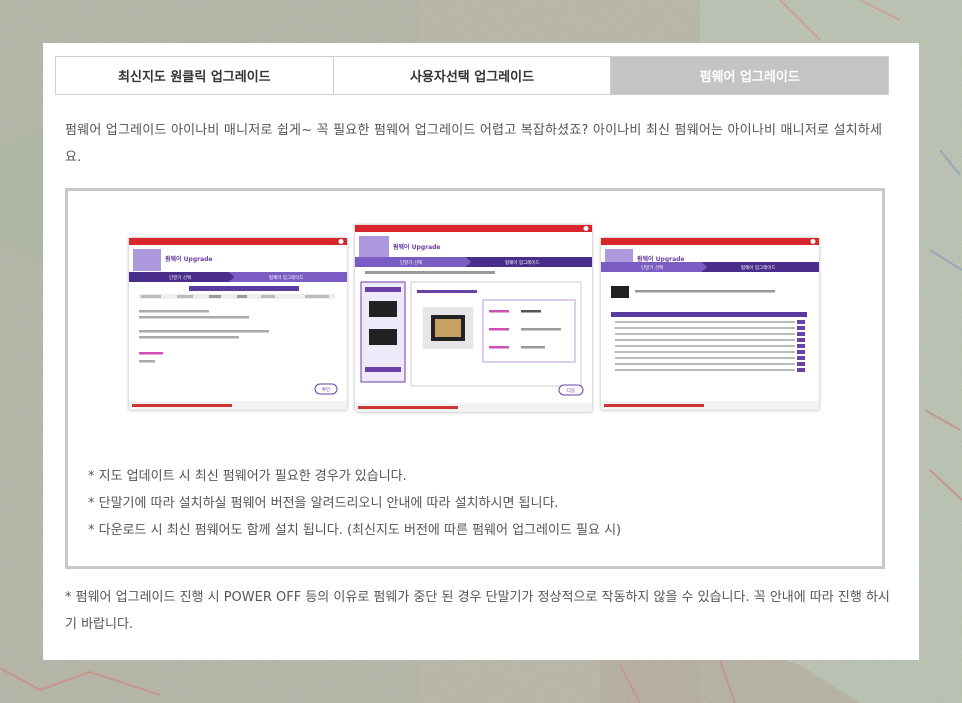 The width and height of the screenshot is (962, 703). What do you see at coordinates (750, 75) in the screenshot?
I see `tab-firmware-upgrade: 펌웨어 업그레이드` at bounding box center [750, 75].